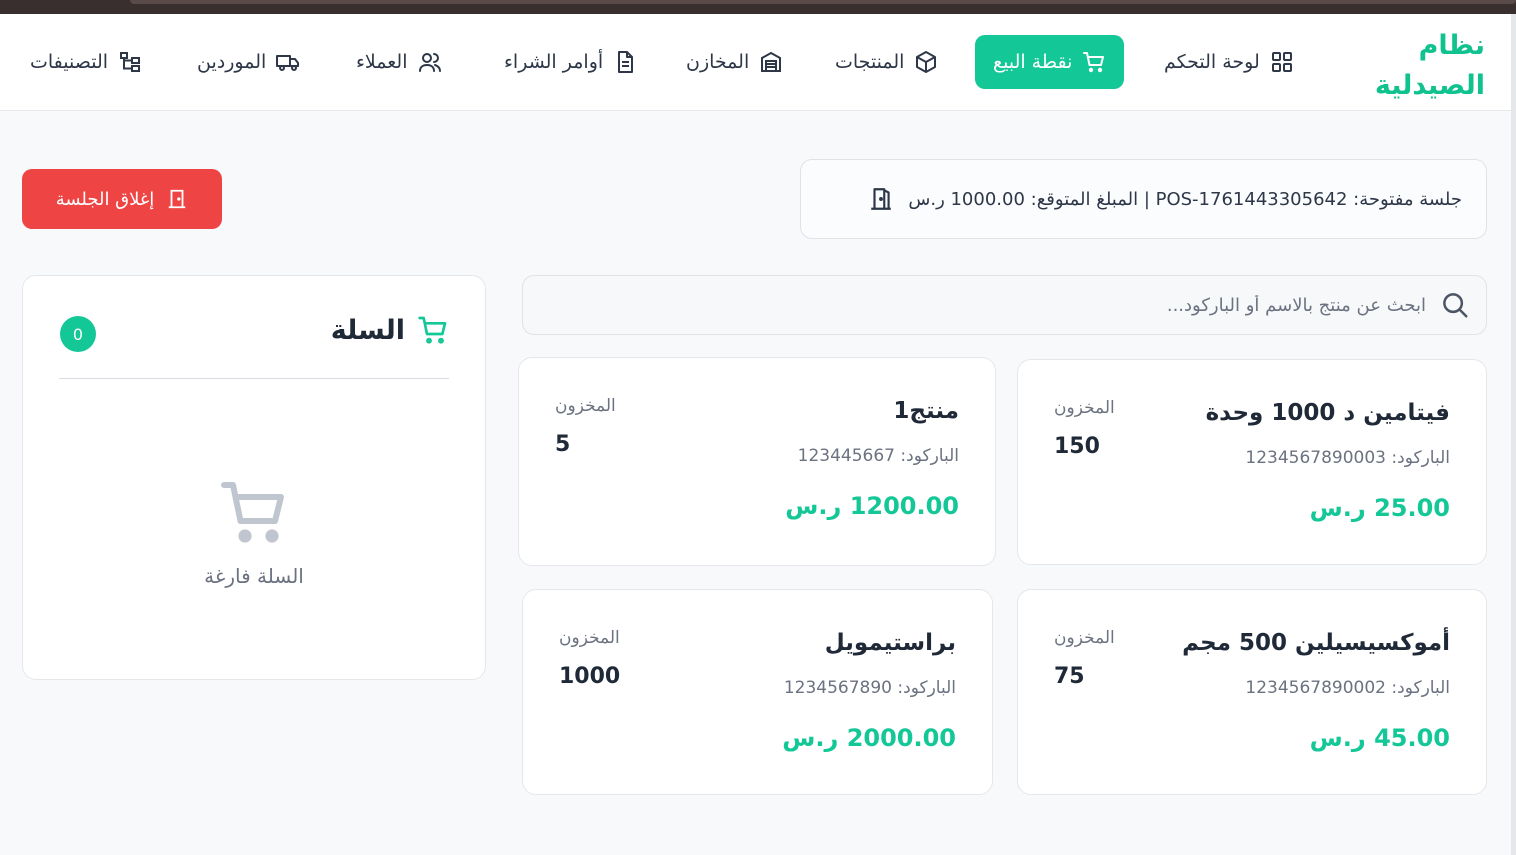 This screenshot has width=1516, height=855. Describe the element at coordinates (872, 506) in the screenshot. I see `product-price: 1200.00 ر.س` at that location.